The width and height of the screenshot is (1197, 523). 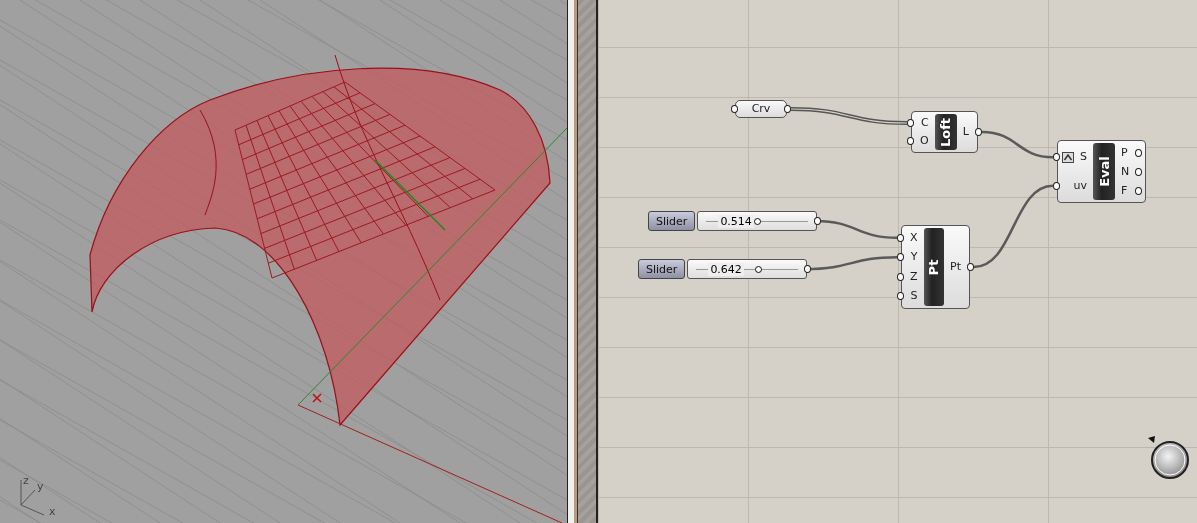 I want to click on input-label: Z, so click(x=914, y=276).